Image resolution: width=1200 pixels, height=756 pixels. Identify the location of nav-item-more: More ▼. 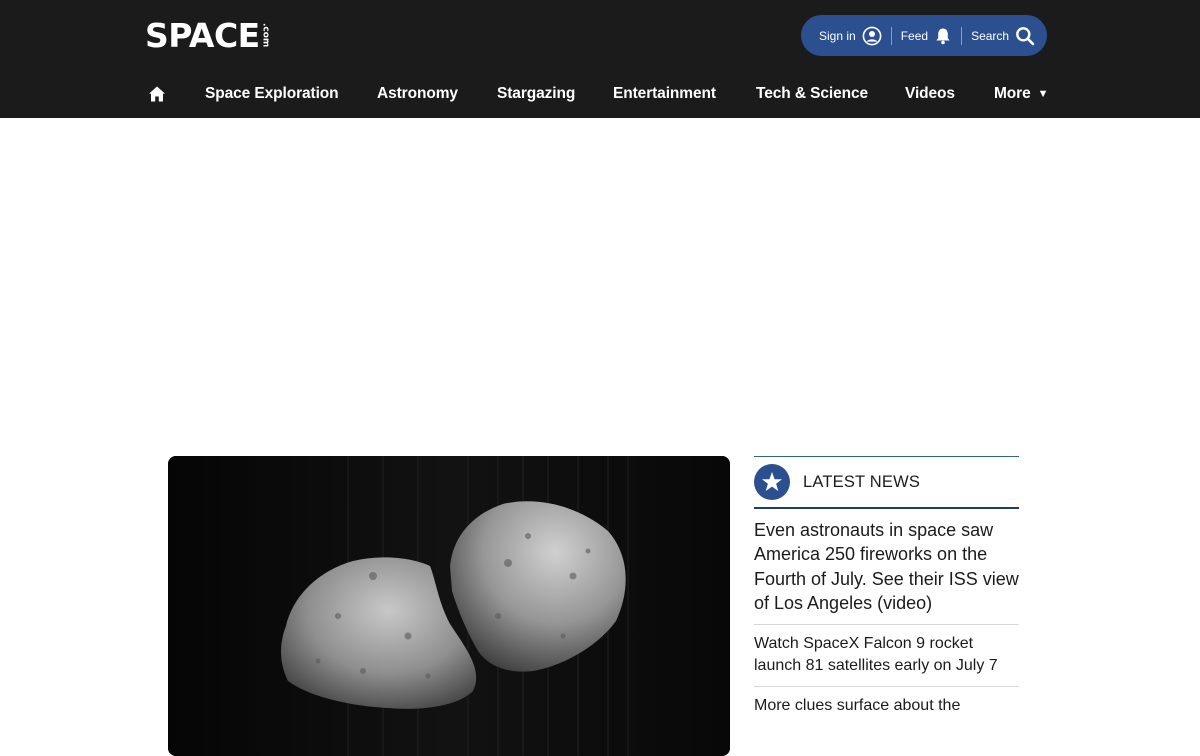
(1021, 94).